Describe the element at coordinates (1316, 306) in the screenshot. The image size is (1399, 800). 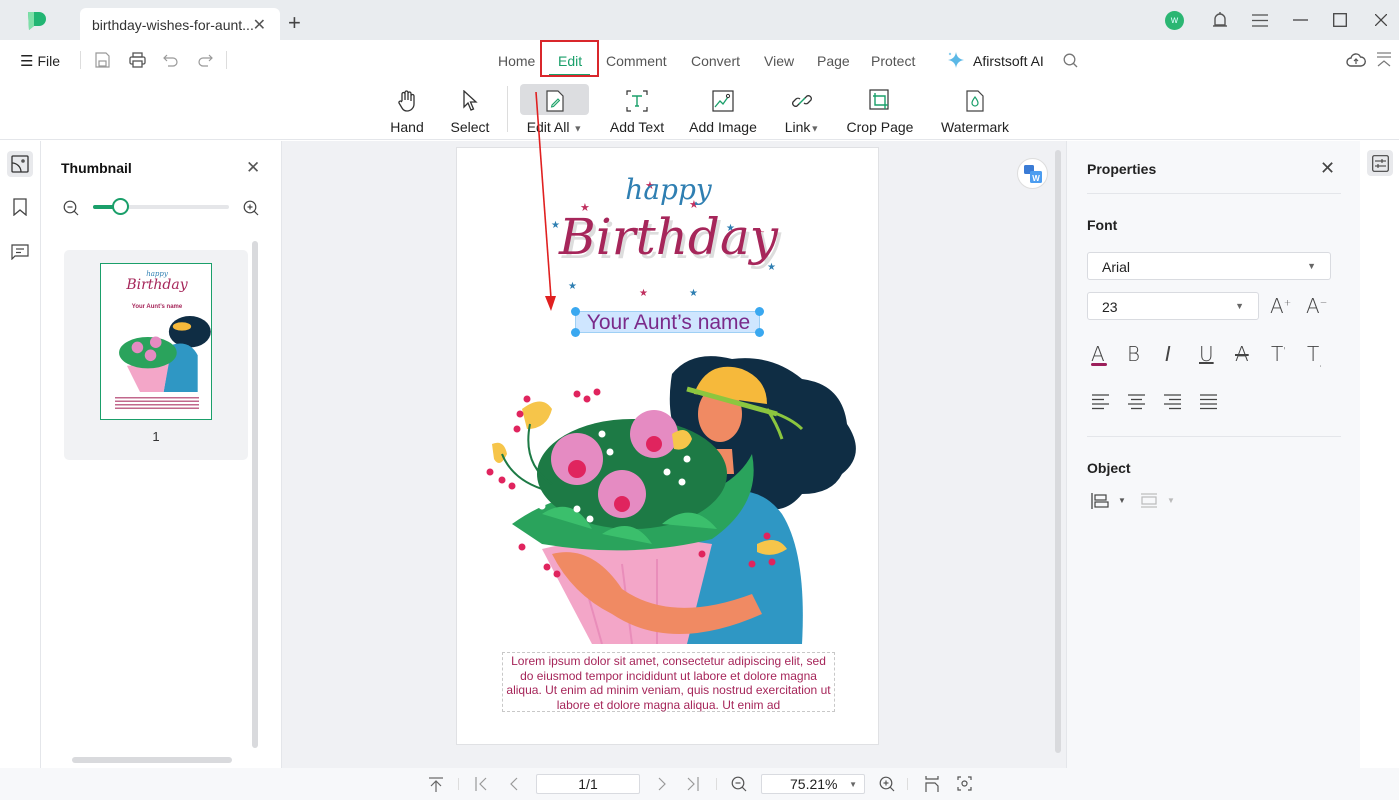
I see `decrease-font-size-icon: A−` at that location.